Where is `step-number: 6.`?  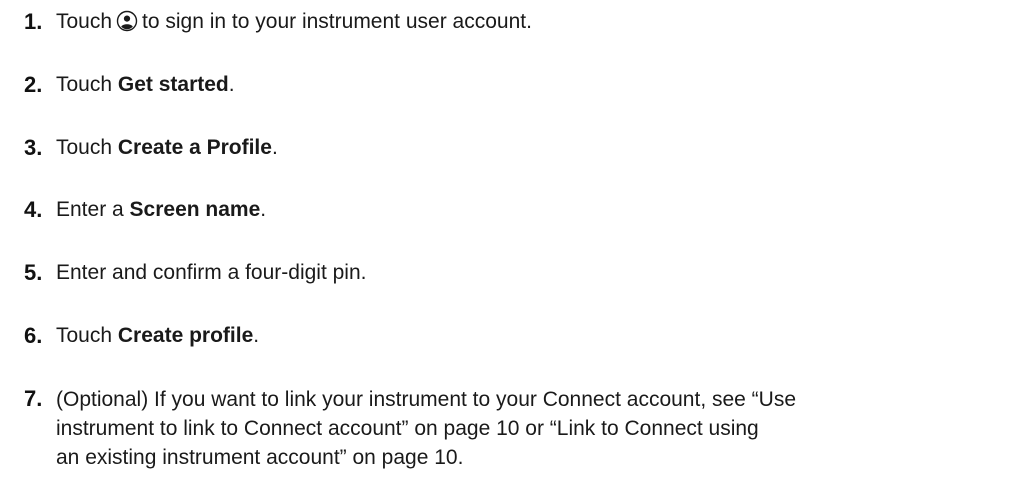
step-number: 6. is located at coordinates (33, 335).